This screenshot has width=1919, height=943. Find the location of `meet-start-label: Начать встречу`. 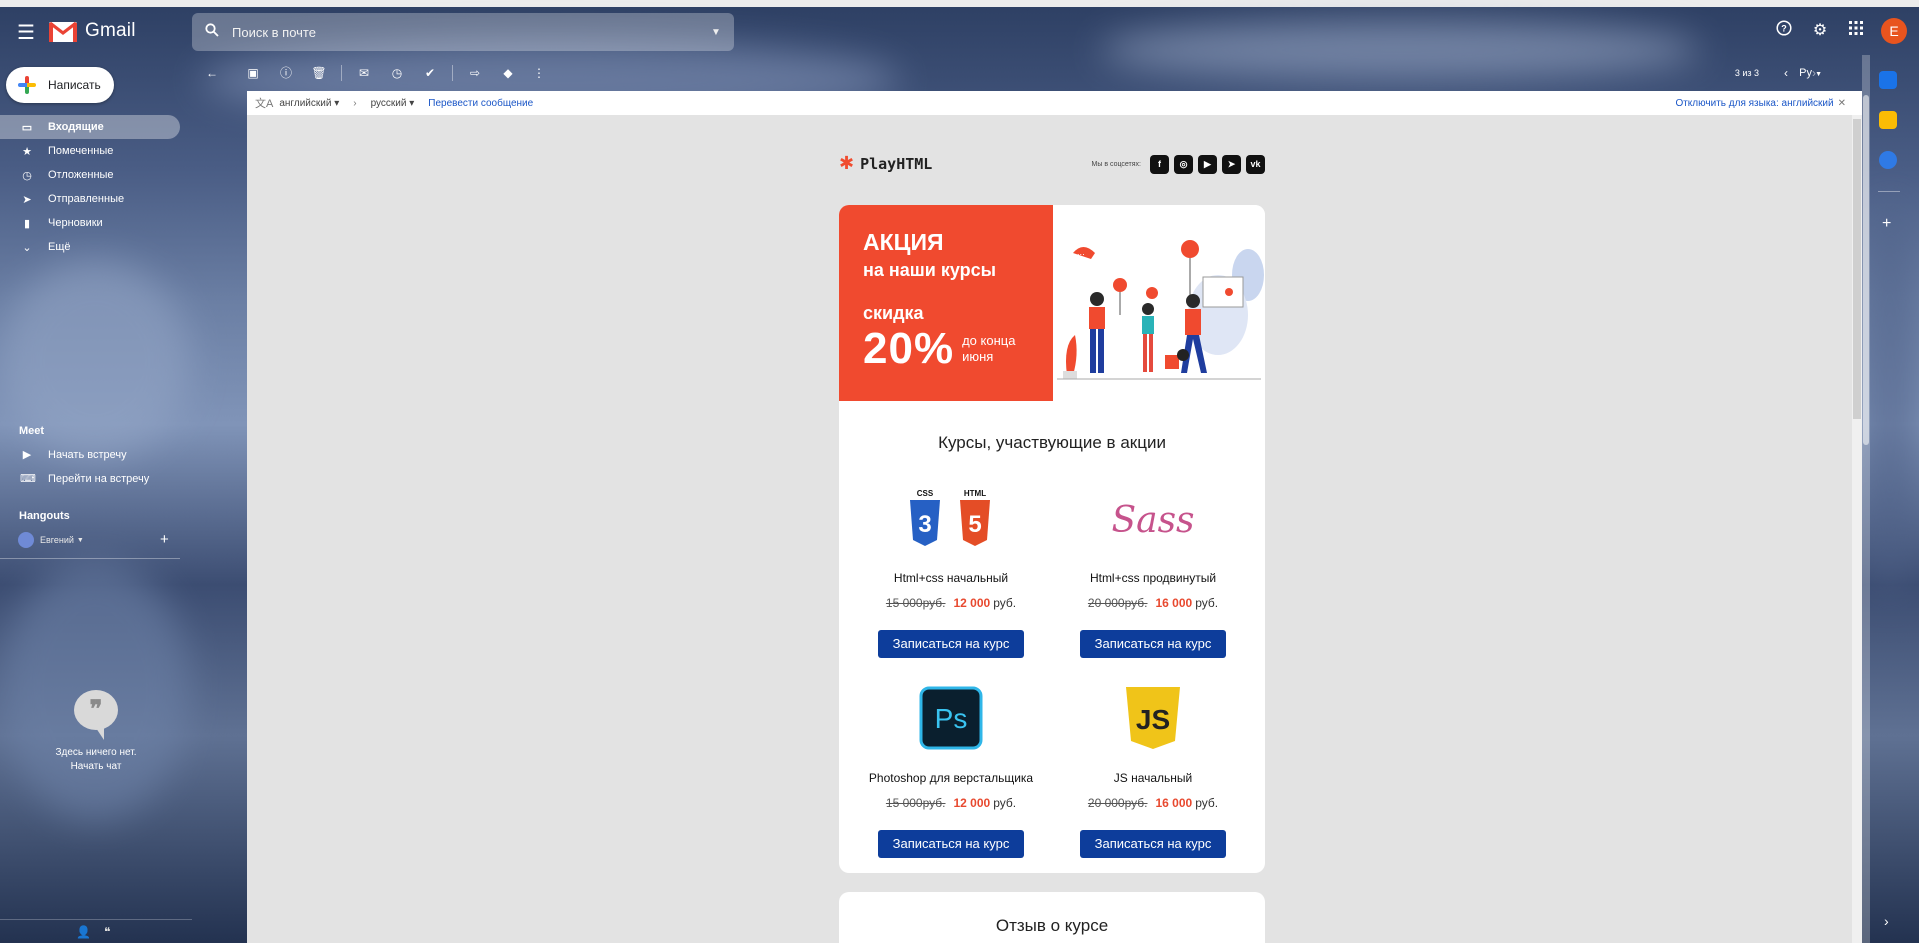

meet-start-label: Начать встречу is located at coordinates (87, 454).